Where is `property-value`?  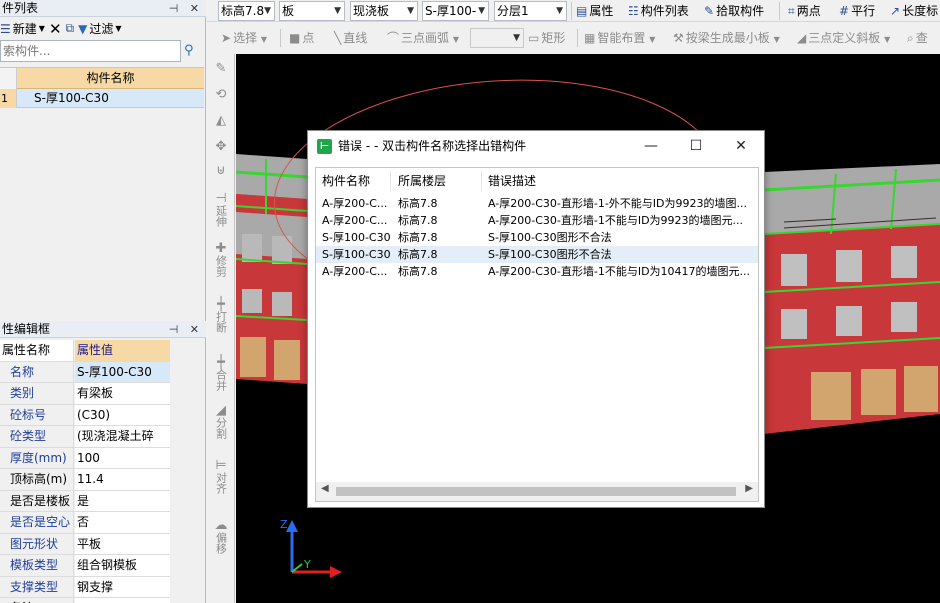 property-value is located at coordinates (122, 600).